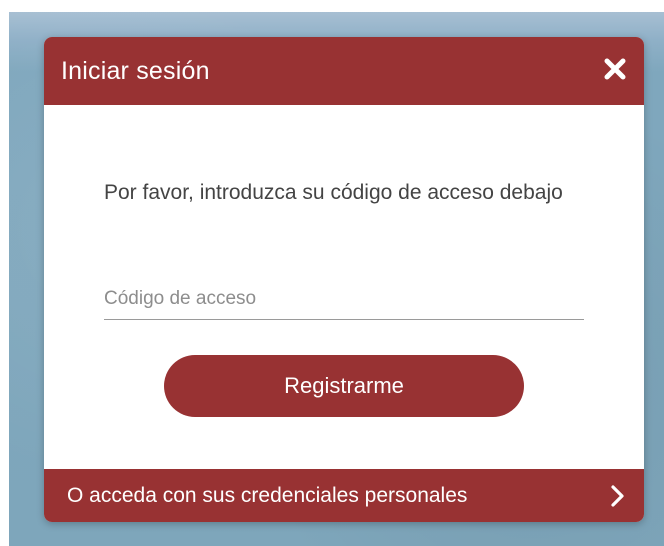  I want to click on access-code-input, so click(344, 299).